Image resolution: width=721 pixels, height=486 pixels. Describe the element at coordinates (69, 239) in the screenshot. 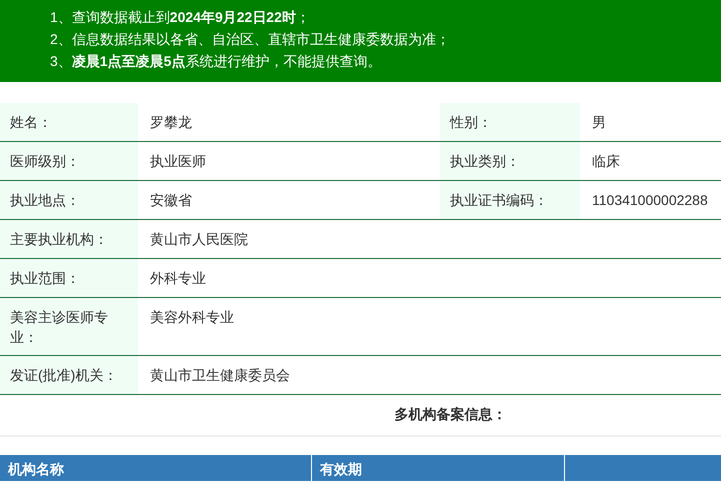

I see `field-label: 主要执业机构：` at that location.